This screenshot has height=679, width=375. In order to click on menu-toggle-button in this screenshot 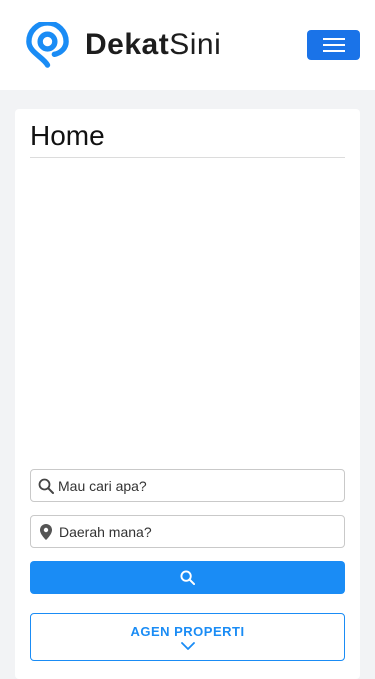, I will do `click(333, 45)`.